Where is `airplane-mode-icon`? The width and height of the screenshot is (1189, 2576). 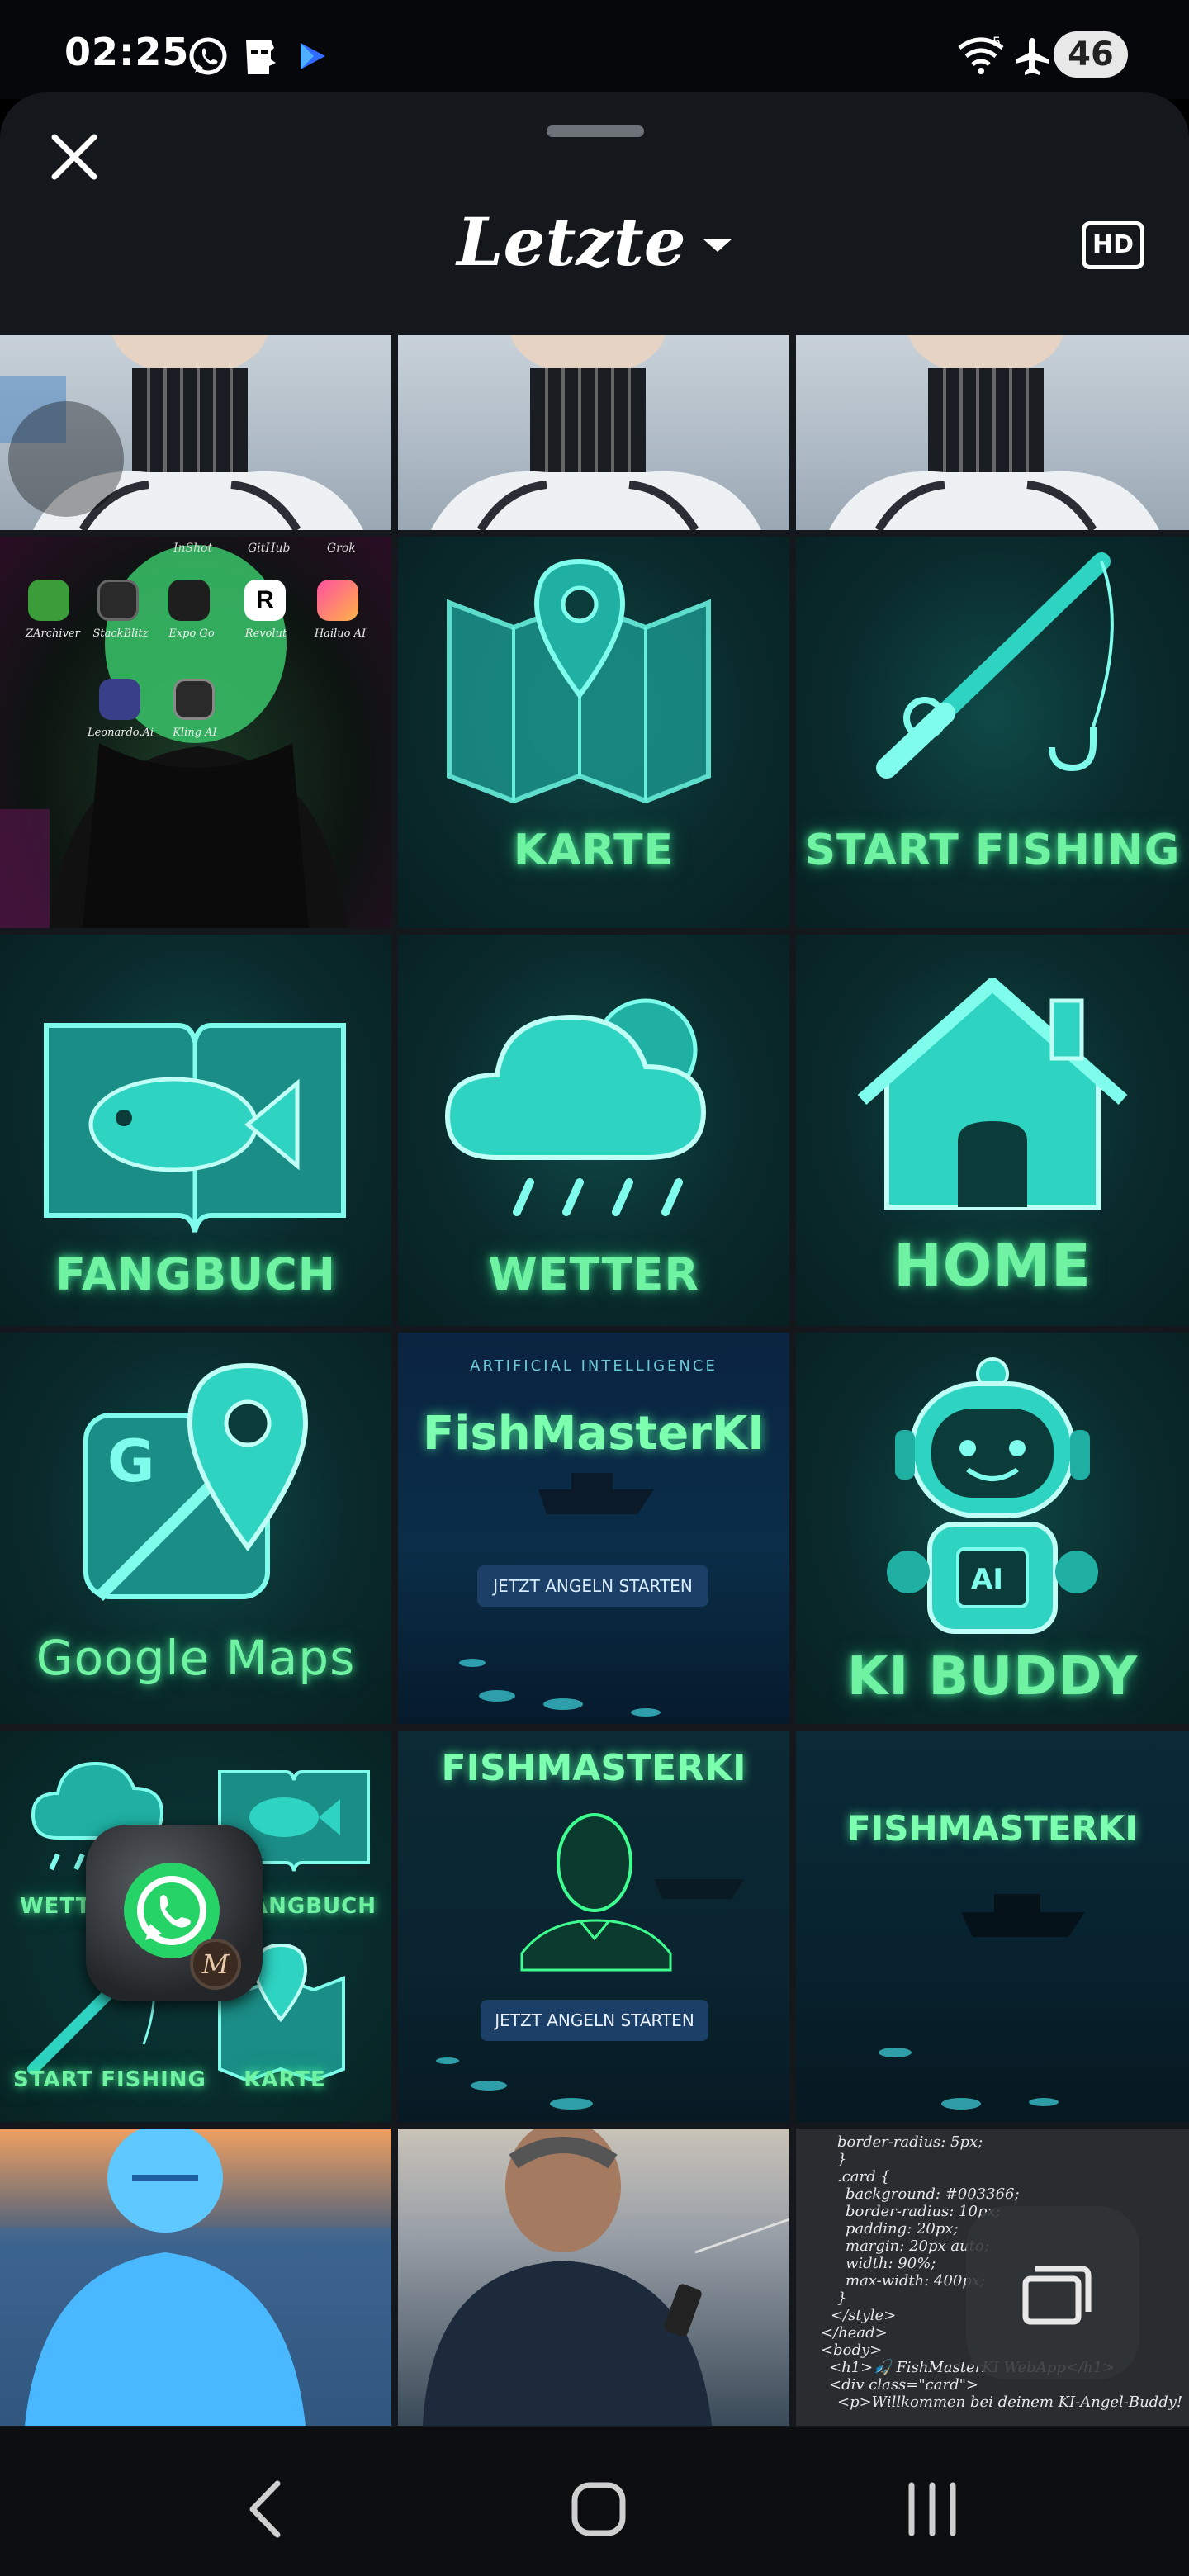
airplane-mode-icon is located at coordinates (1032, 56).